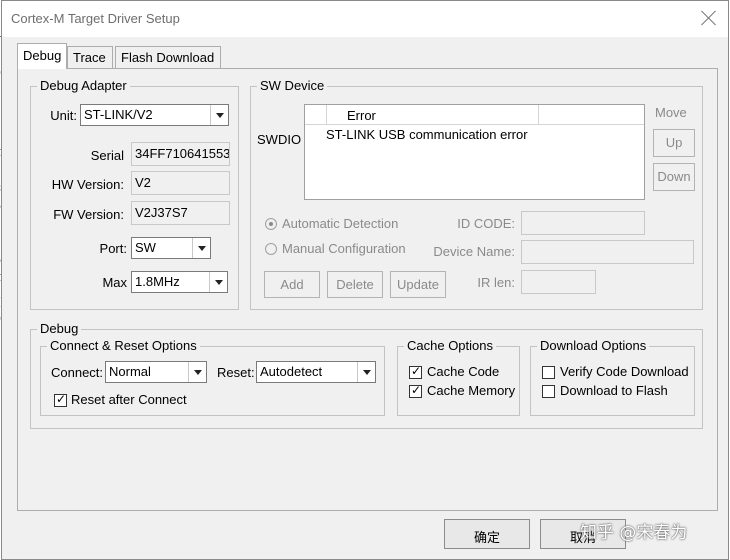  I want to click on delete-button: Delete, so click(355, 284).